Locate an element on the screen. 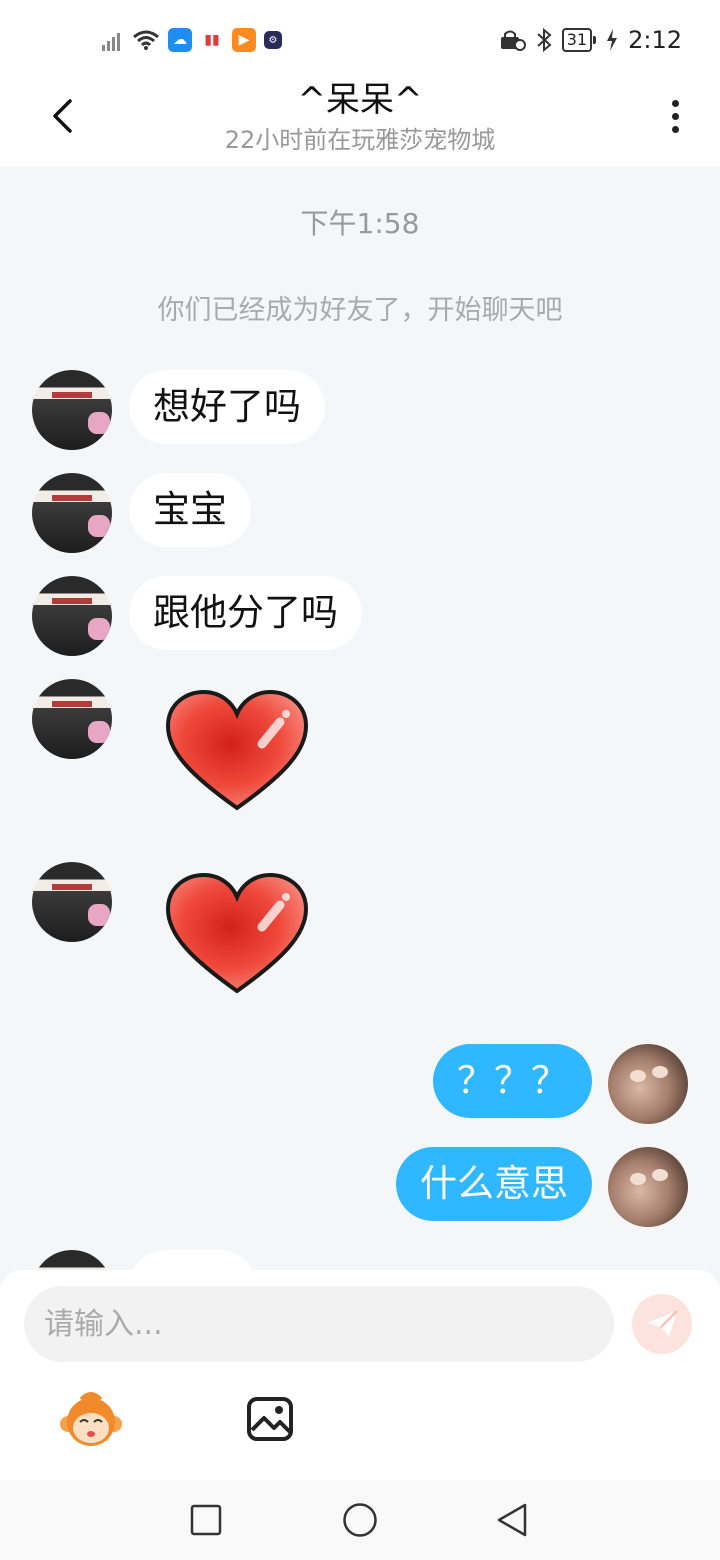 This screenshot has height=1560, width=720. more-options-button is located at coordinates (675, 116).